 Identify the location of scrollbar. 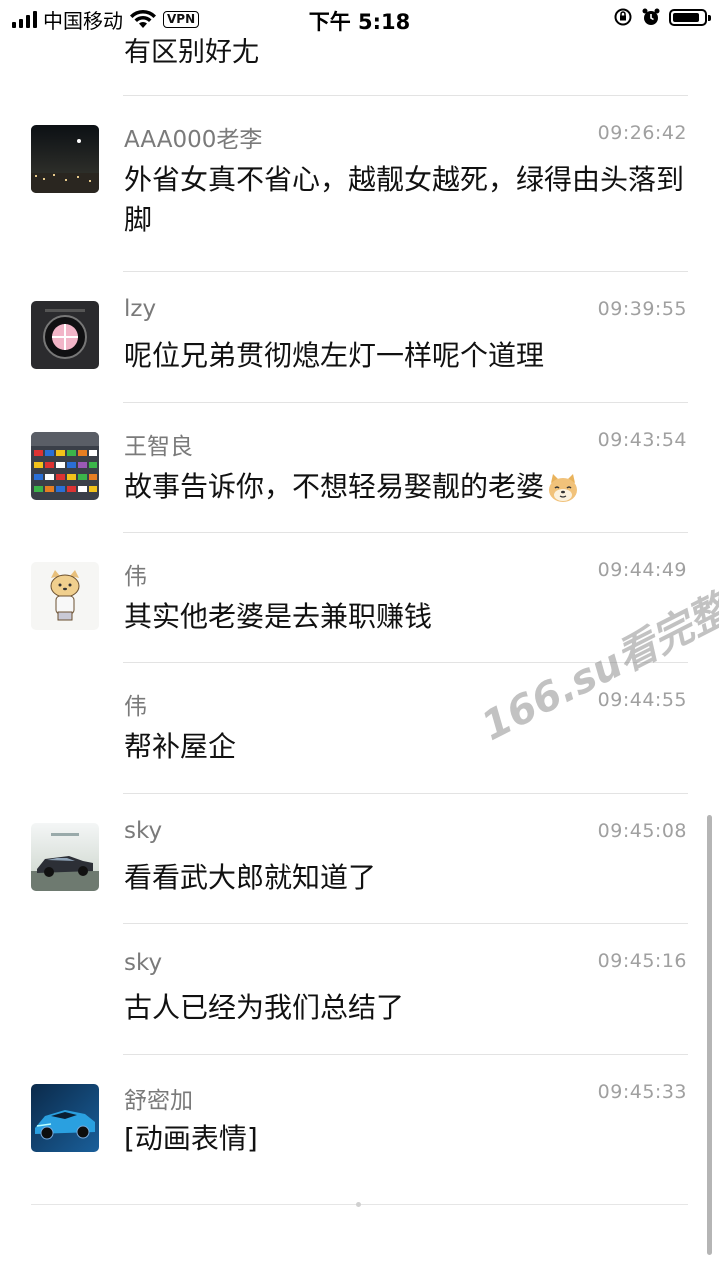
(709, 1035).